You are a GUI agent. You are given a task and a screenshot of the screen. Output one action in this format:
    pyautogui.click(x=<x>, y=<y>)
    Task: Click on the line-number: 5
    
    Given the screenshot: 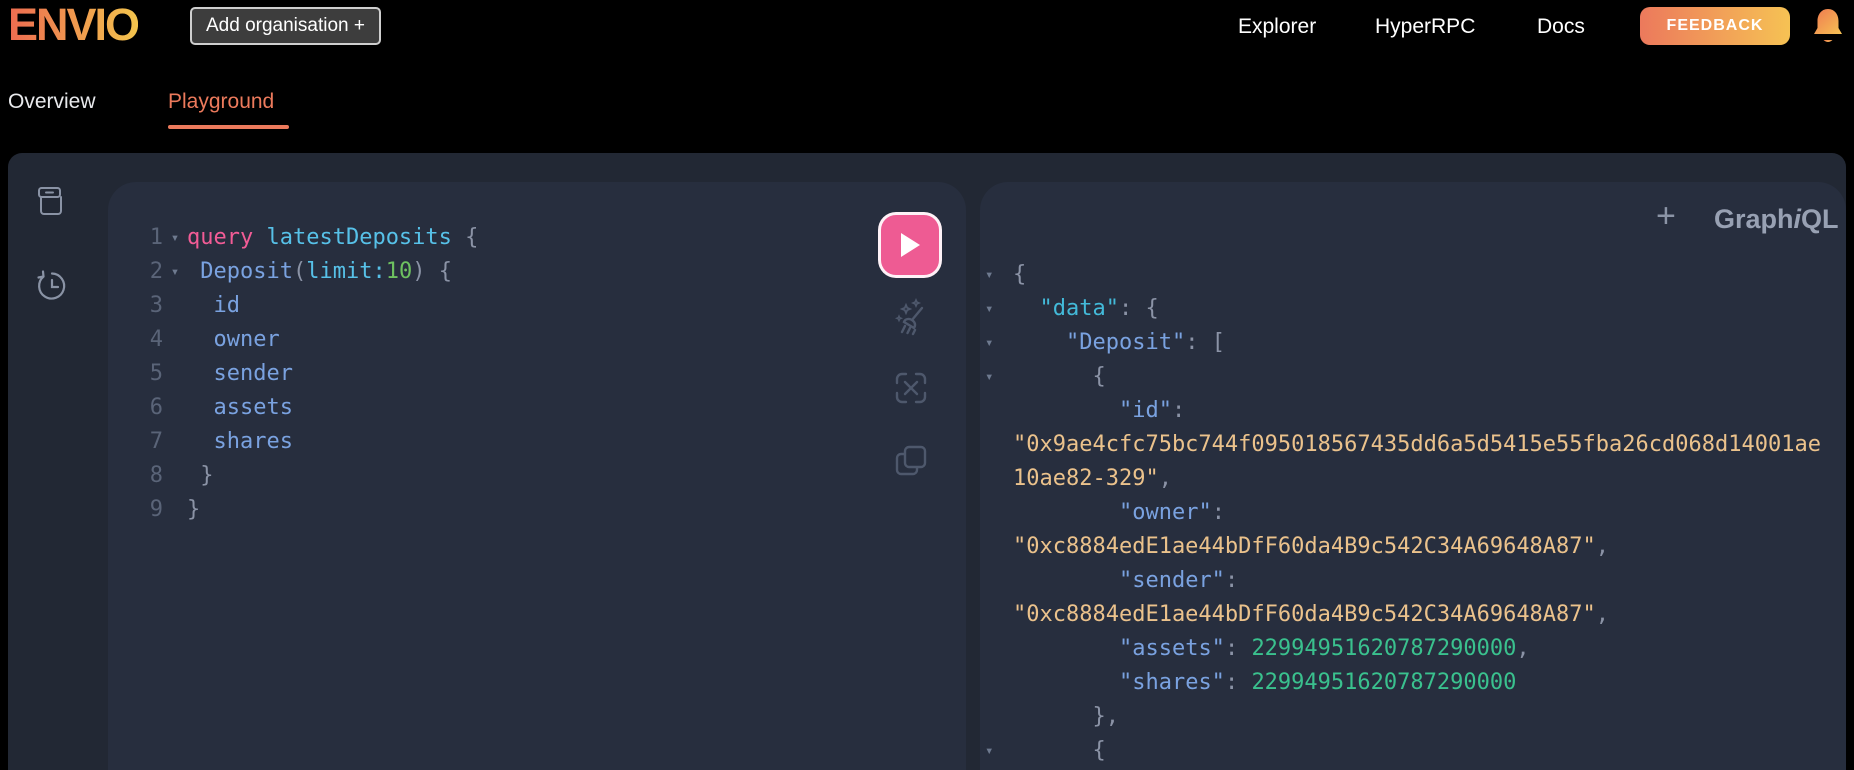 What is the action you would take?
    pyautogui.click(x=156, y=373)
    